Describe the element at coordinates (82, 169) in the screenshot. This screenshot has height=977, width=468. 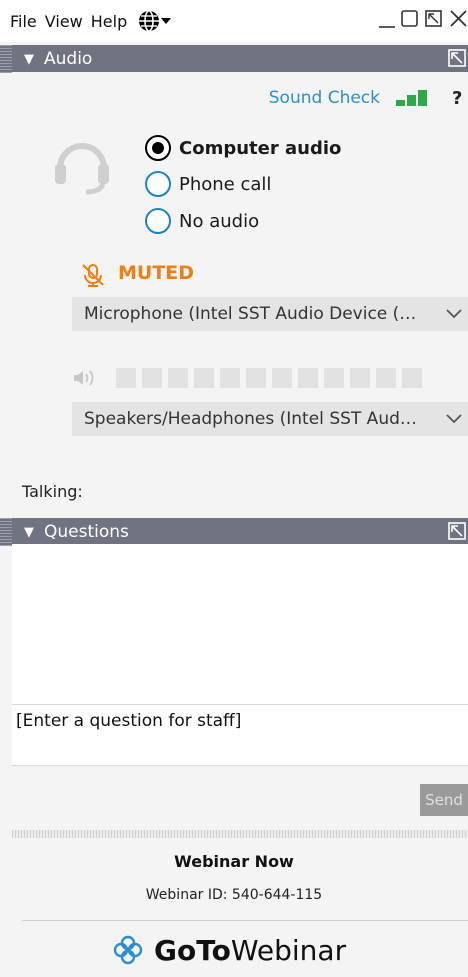
I see `headset-icon` at that location.